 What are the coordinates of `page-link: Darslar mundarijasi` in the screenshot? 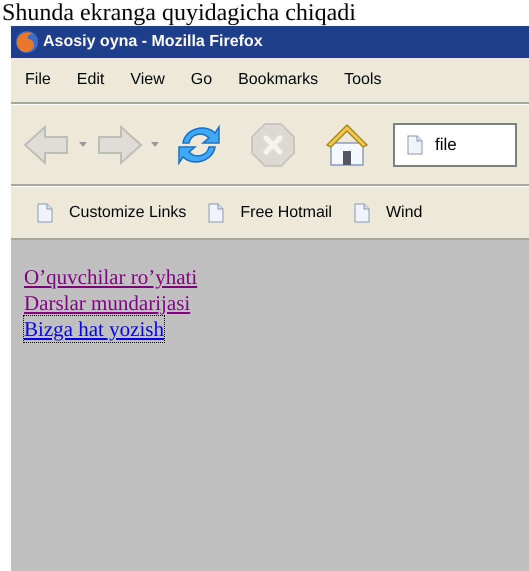 It's located at (107, 303).